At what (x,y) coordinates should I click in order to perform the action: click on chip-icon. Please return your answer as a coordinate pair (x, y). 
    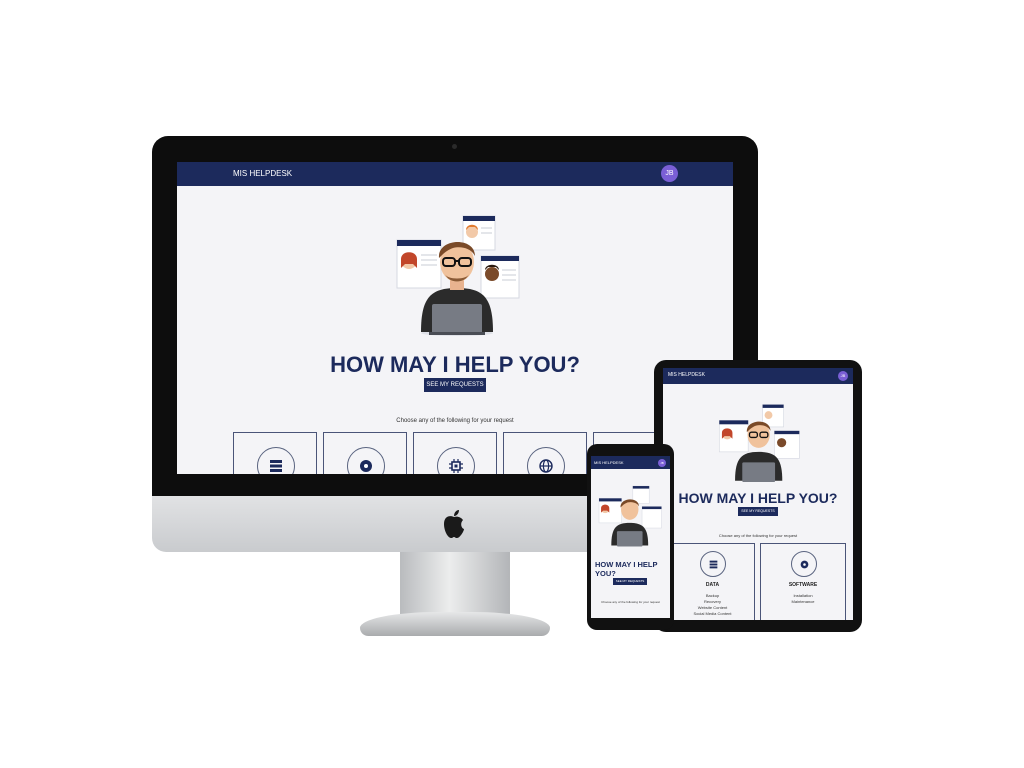
    Looking at the image, I should click on (456, 466).